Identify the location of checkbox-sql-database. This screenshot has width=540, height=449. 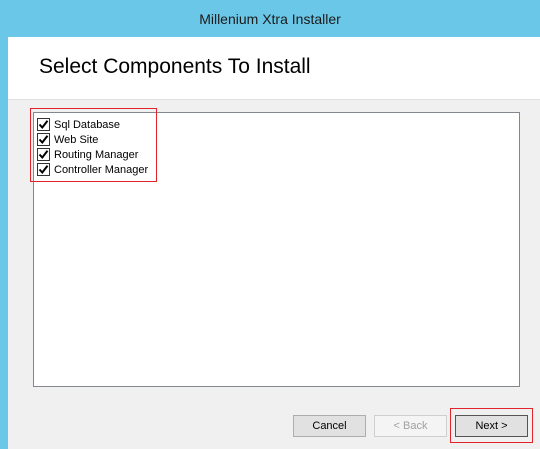
(43, 124).